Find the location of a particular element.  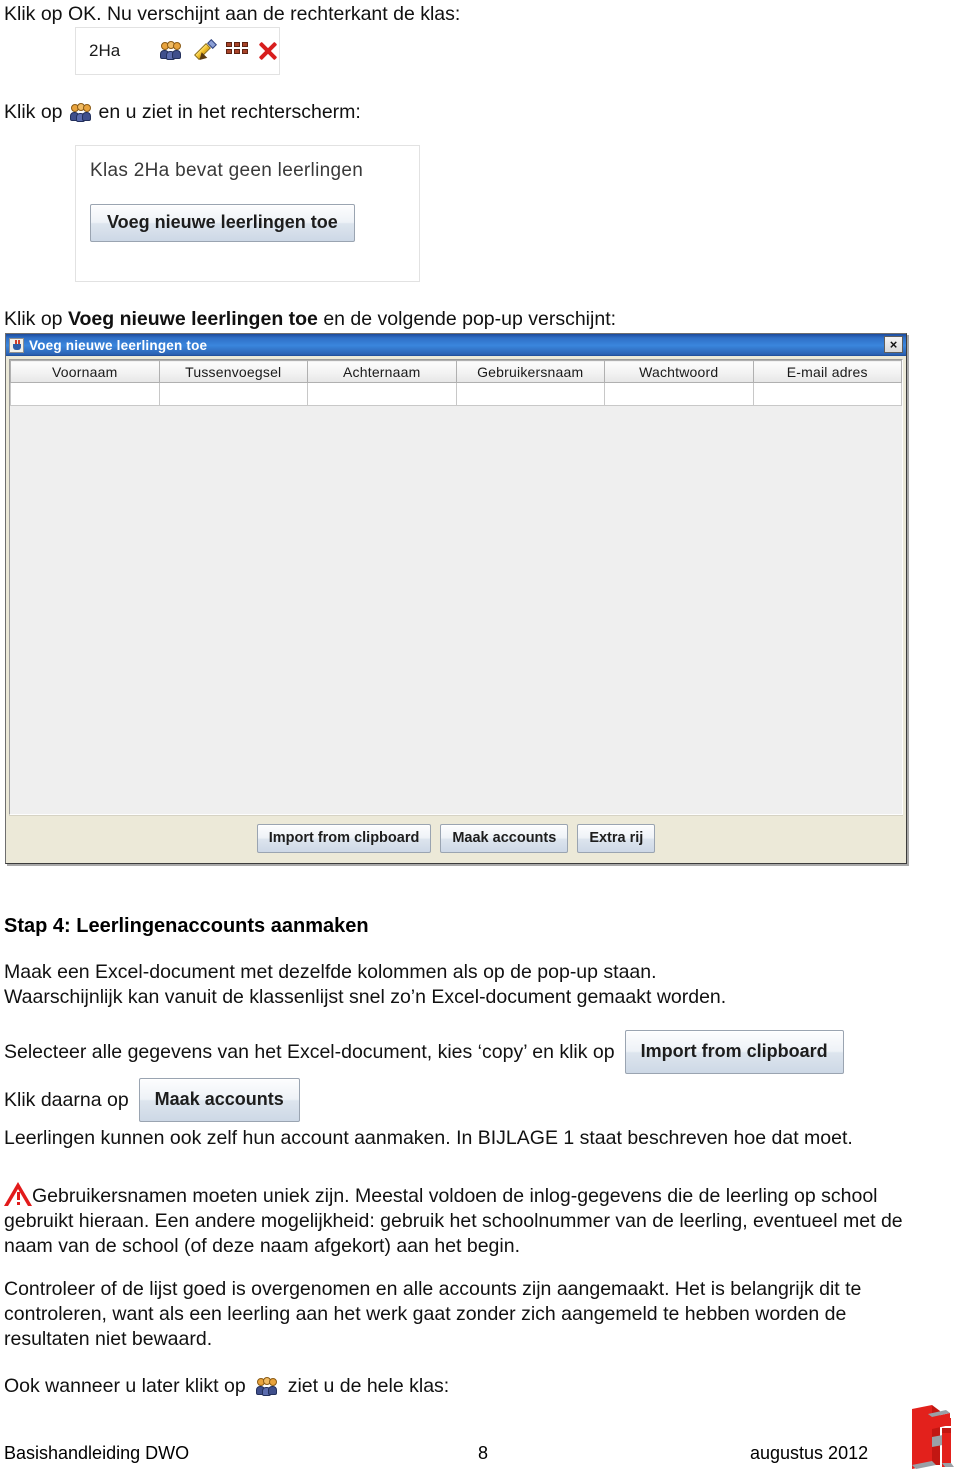

klik-op-suffix: en u ziet in het rechterscherm: is located at coordinates (229, 112).